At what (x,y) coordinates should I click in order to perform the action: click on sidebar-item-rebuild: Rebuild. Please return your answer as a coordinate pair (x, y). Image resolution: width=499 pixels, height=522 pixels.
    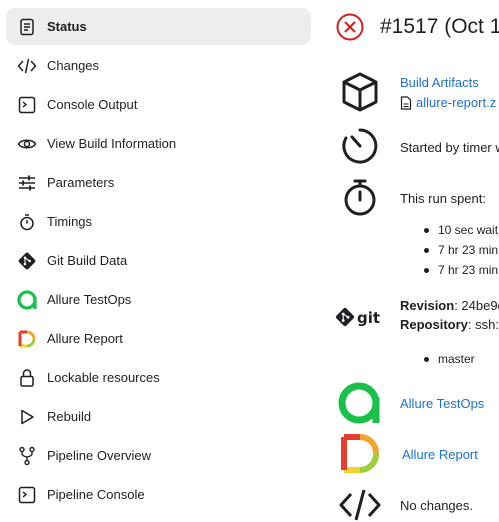
    Looking at the image, I should click on (158, 416).